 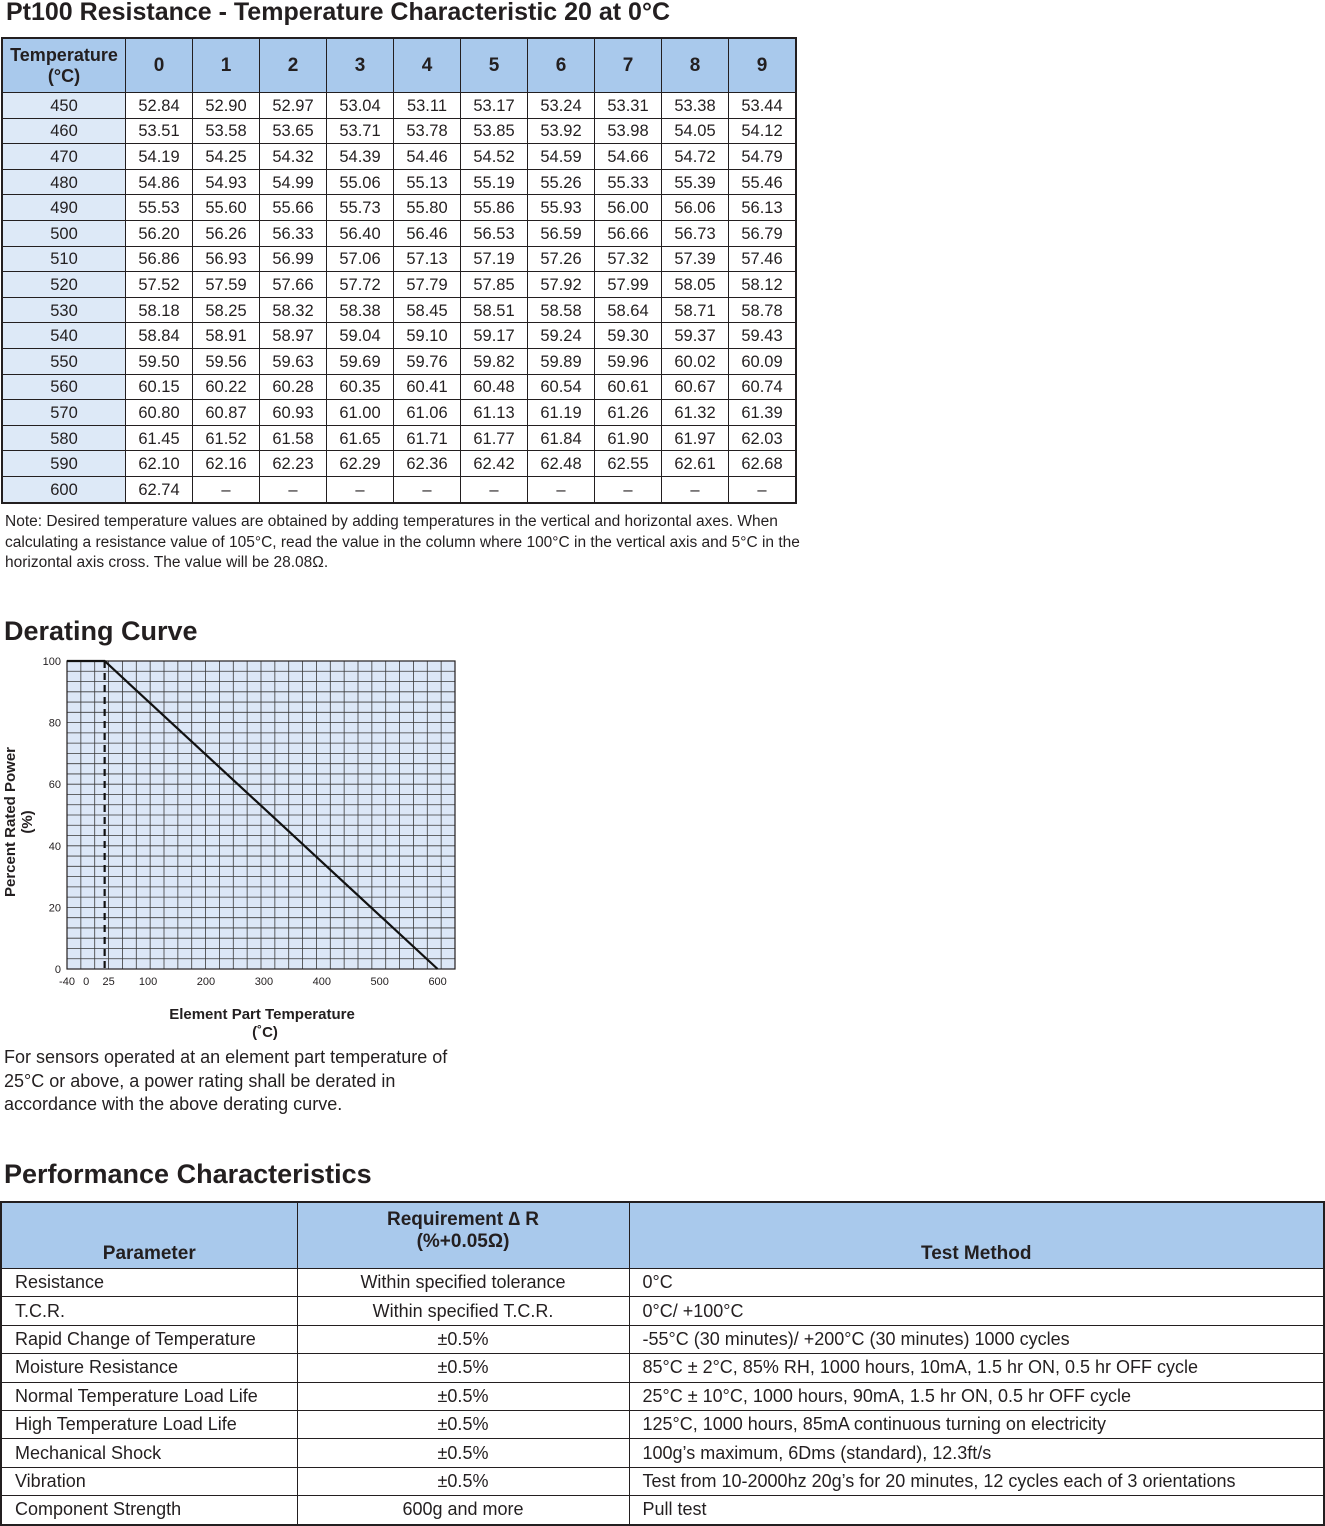 I want to click on row-temperature: 500, so click(x=63, y=233).